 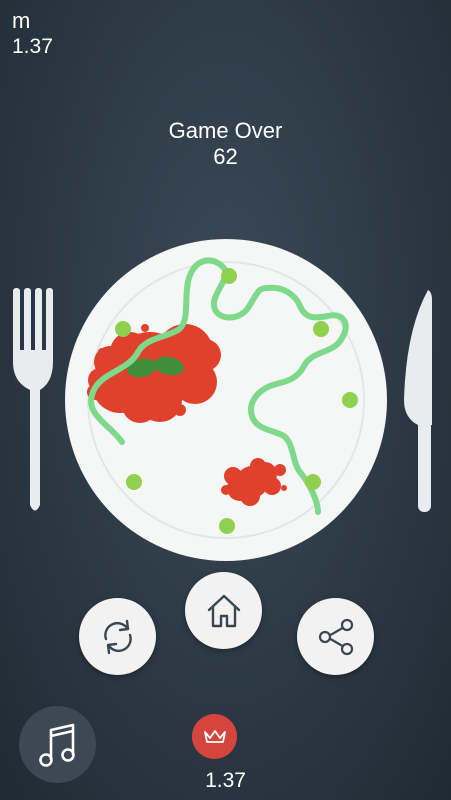 I want to click on best-score-badge, so click(x=214, y=736).